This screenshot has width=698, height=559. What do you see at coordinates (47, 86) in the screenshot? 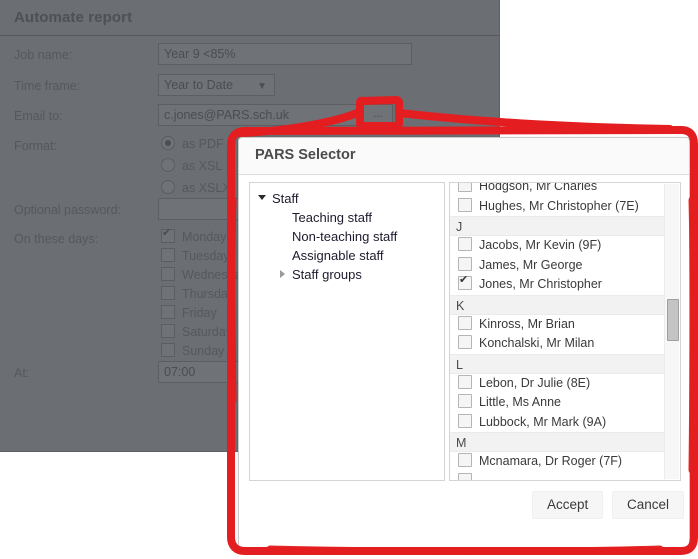
I see `time-frame-label: Time frame:` at bounding box center [47, 86].